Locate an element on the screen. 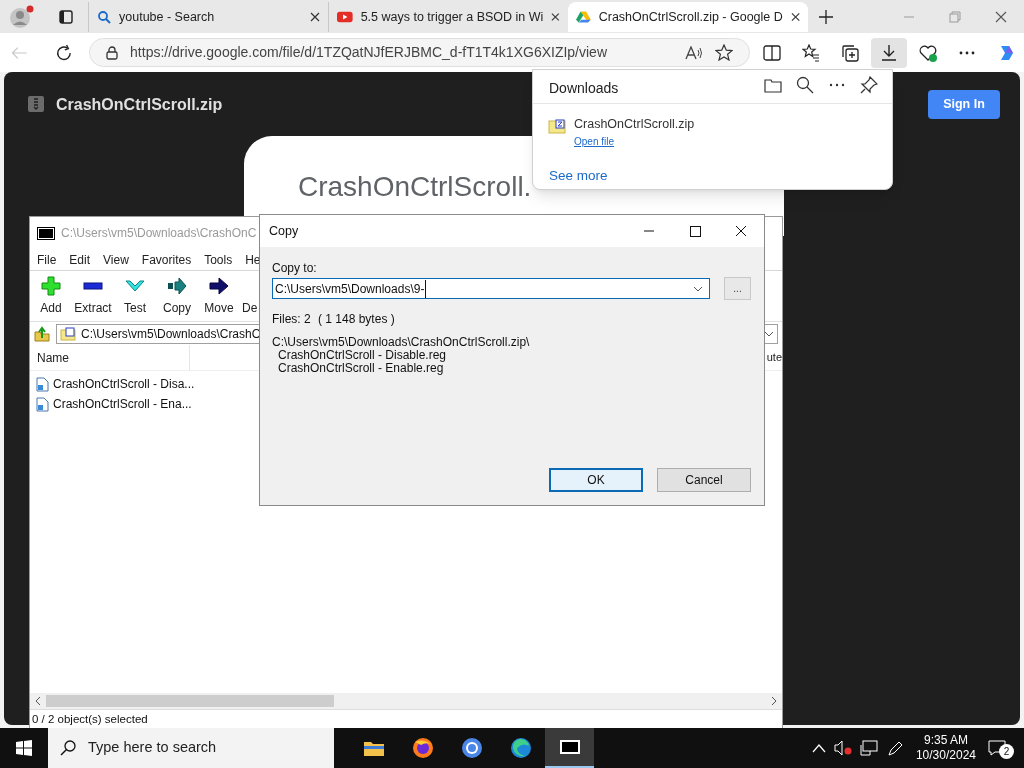 This screenshot has width=1024, height=768. browser-tab: 5.5 ways to trigger a BSOD in Wi is located at coordinates (448, 17).